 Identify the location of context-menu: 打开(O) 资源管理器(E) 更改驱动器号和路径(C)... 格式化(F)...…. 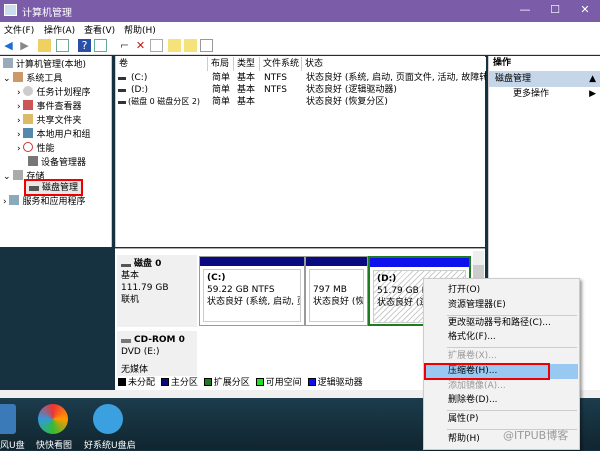
(501, 364).